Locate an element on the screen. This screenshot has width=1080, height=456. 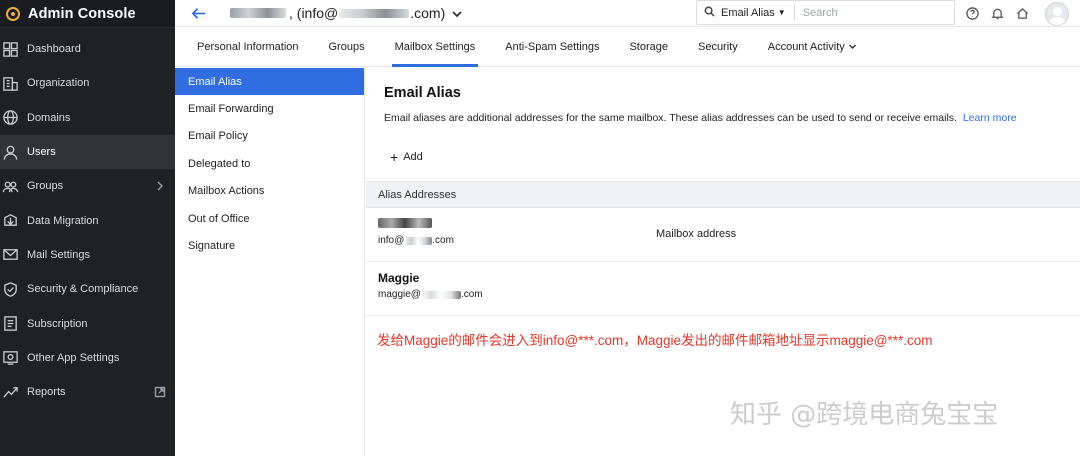
app-title: Admin Console is located at coordinates (82, 13).